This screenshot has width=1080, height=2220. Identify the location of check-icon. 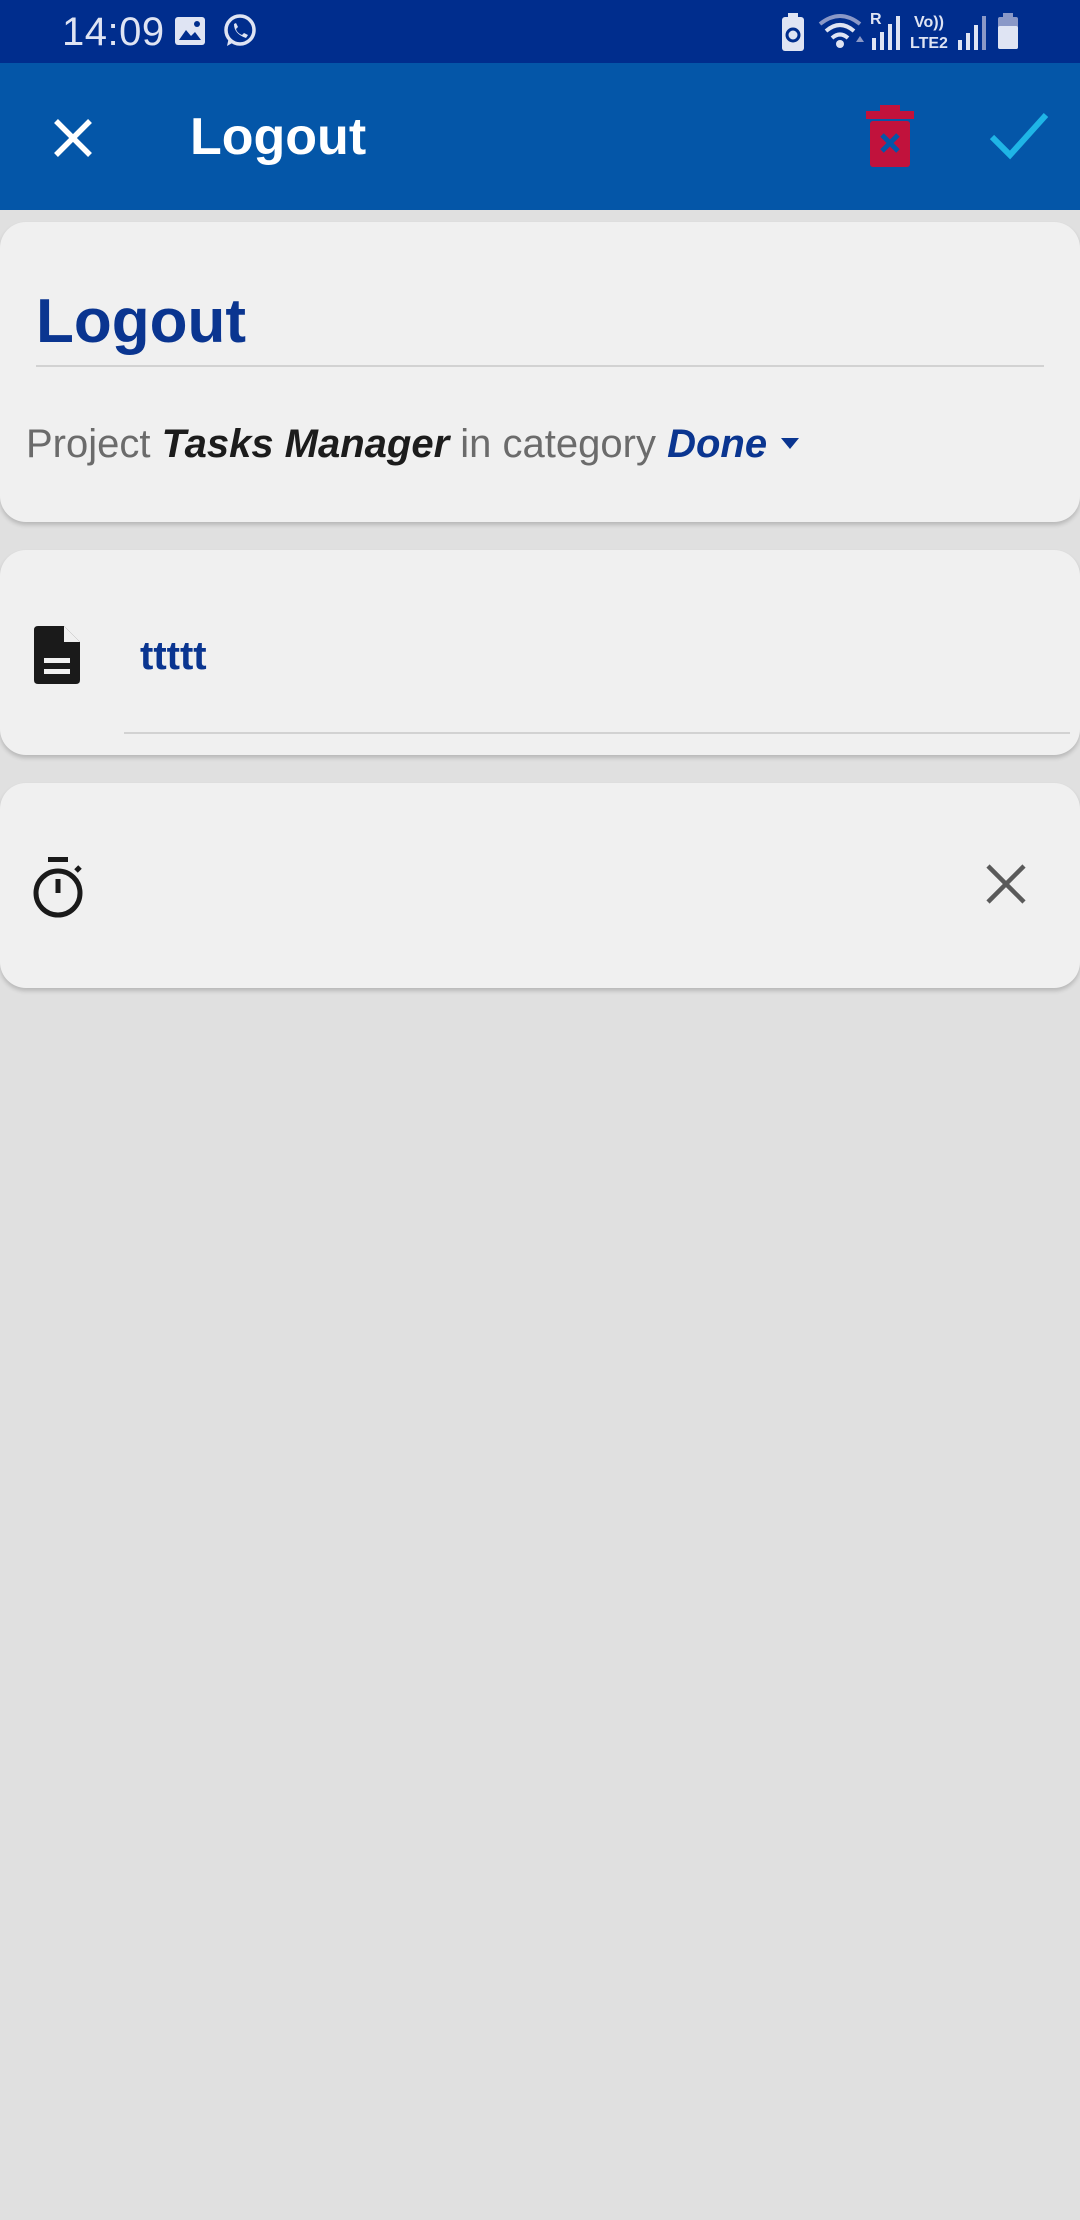
(1019, 135).